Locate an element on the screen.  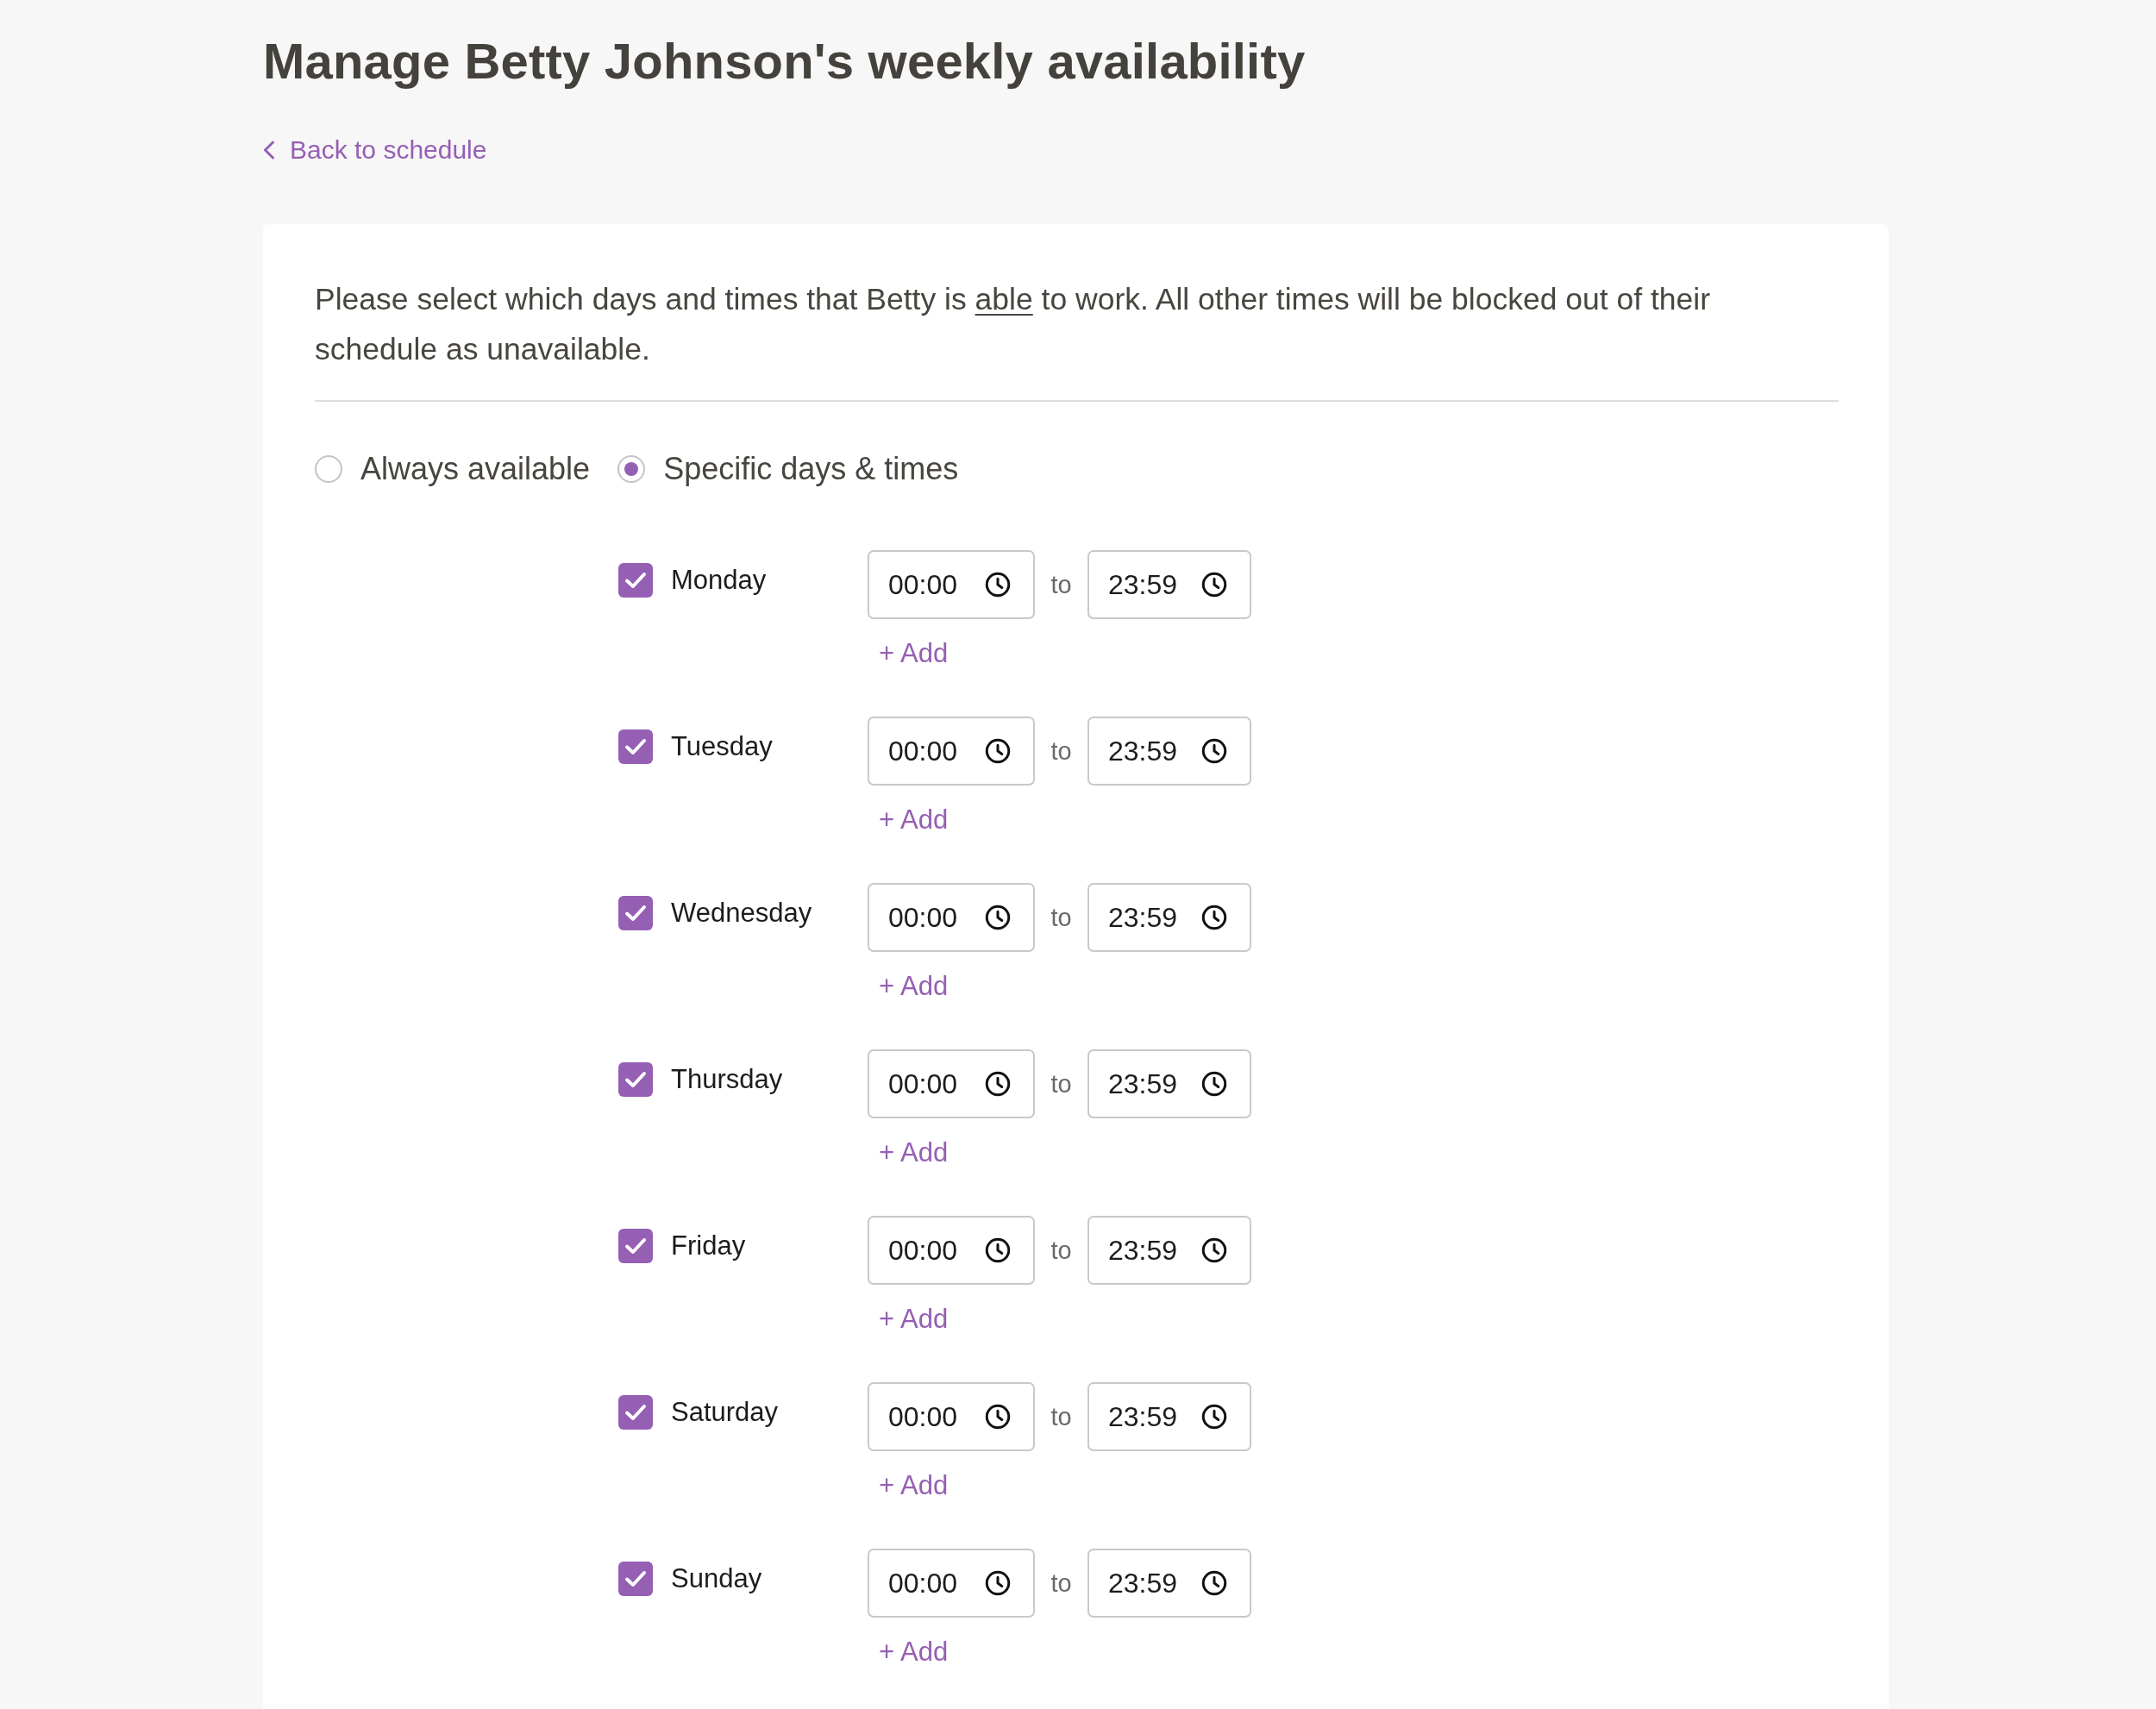
day-label: Sunday is located at coordinates (716, 1578).